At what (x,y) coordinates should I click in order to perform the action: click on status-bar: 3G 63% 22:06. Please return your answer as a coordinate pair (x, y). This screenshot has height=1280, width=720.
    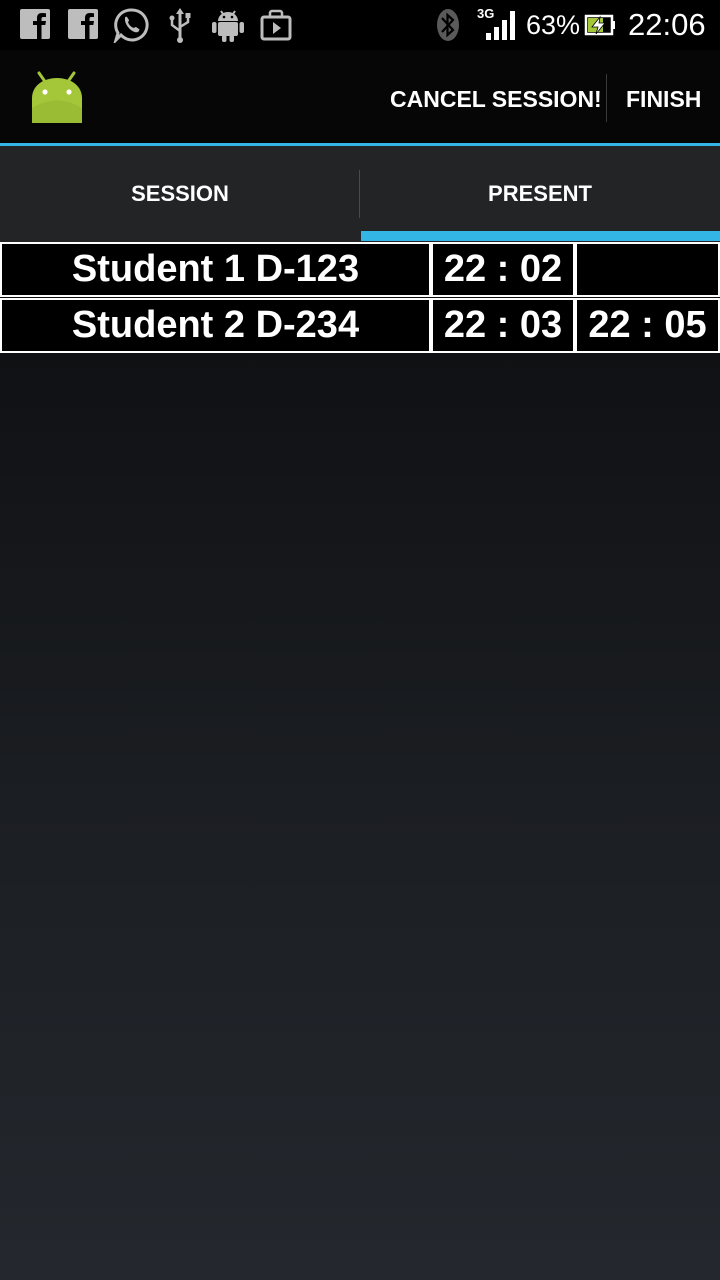
    Looking at the image, I should click on (360, 25).